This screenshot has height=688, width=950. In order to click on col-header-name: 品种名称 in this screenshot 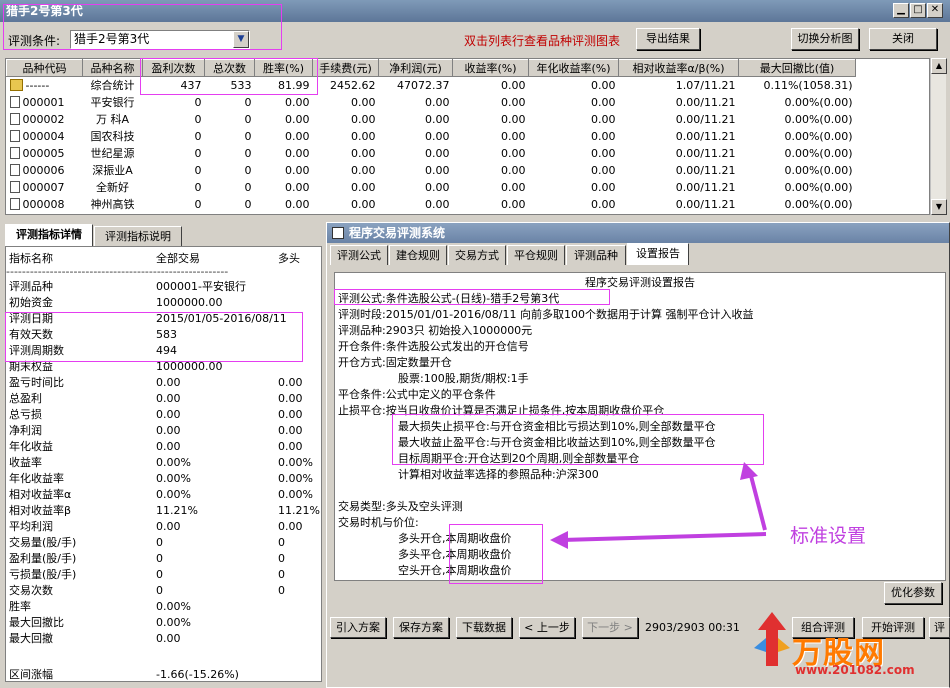, I will do `click(112, 68)`.